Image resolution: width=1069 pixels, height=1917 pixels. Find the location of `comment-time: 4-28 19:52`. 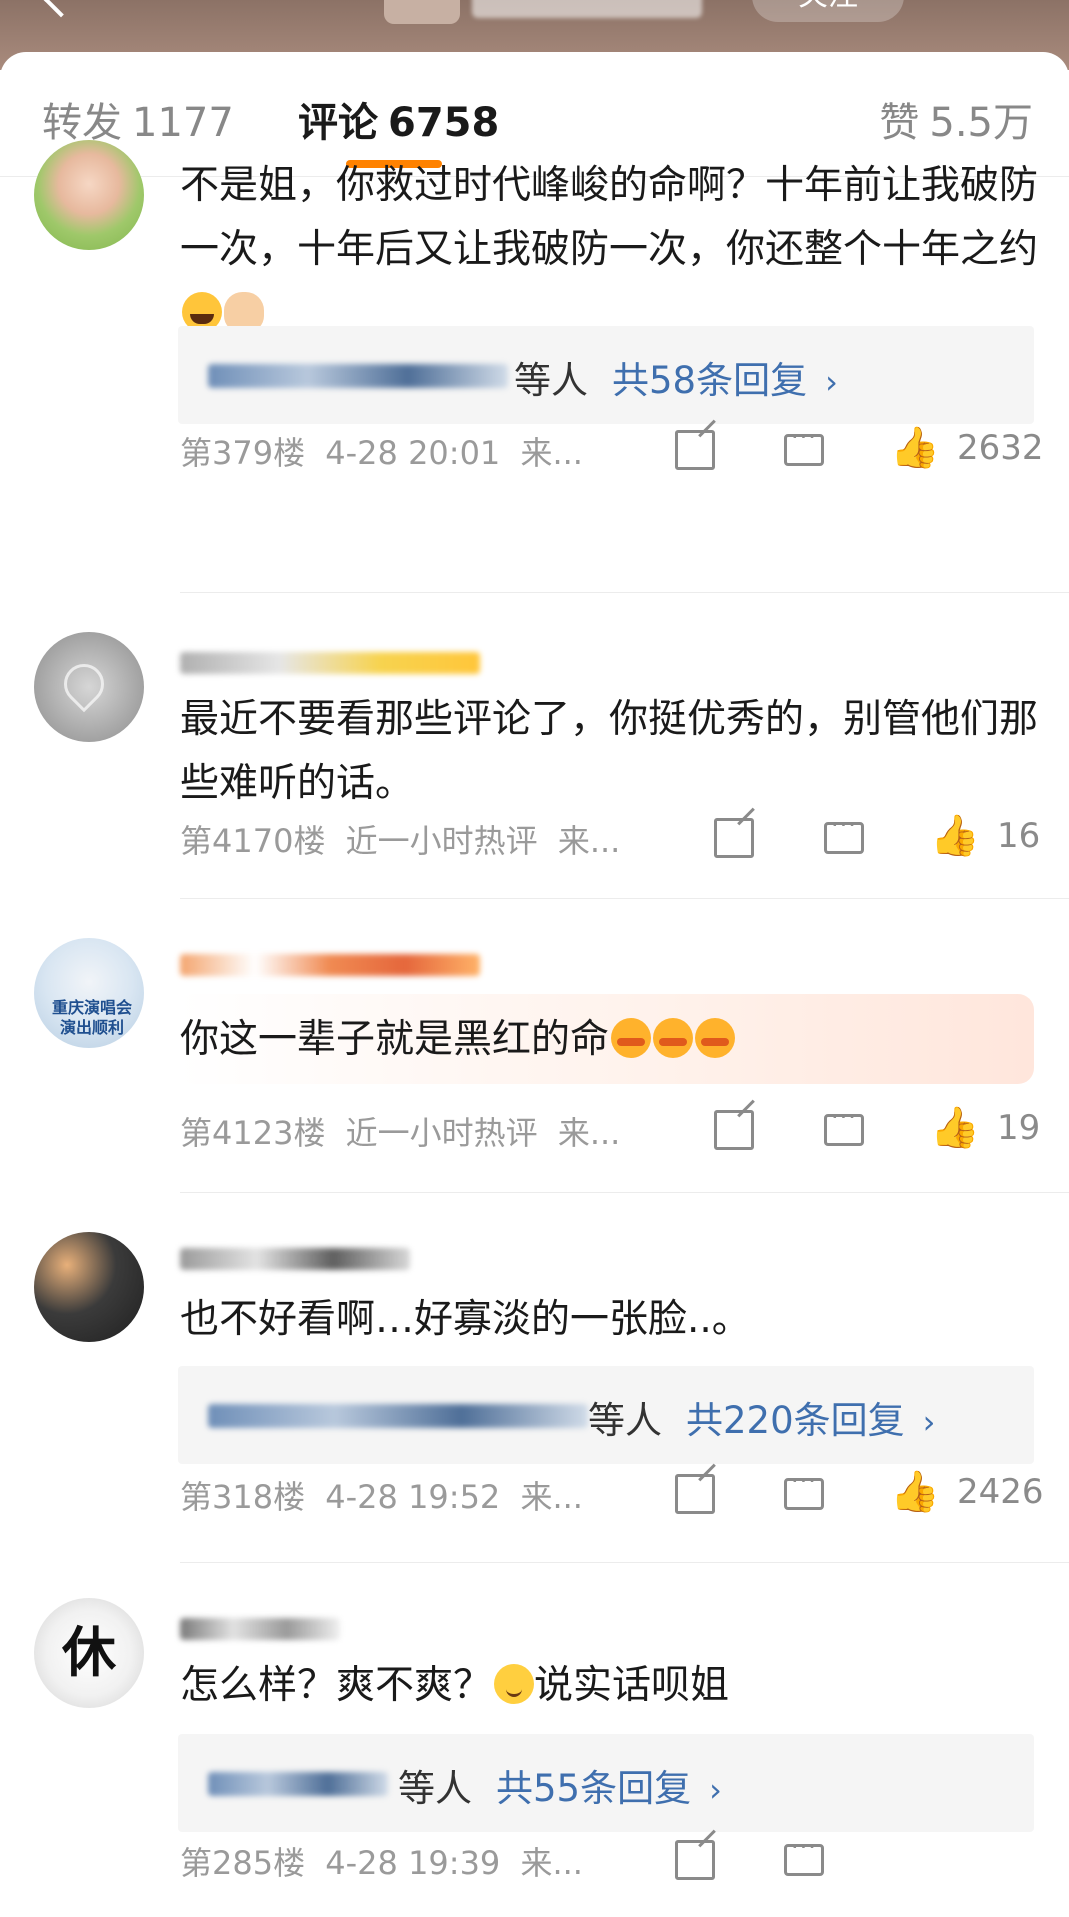

comment-time: 4-28 19:52 is located at coordinates (413, 1497).